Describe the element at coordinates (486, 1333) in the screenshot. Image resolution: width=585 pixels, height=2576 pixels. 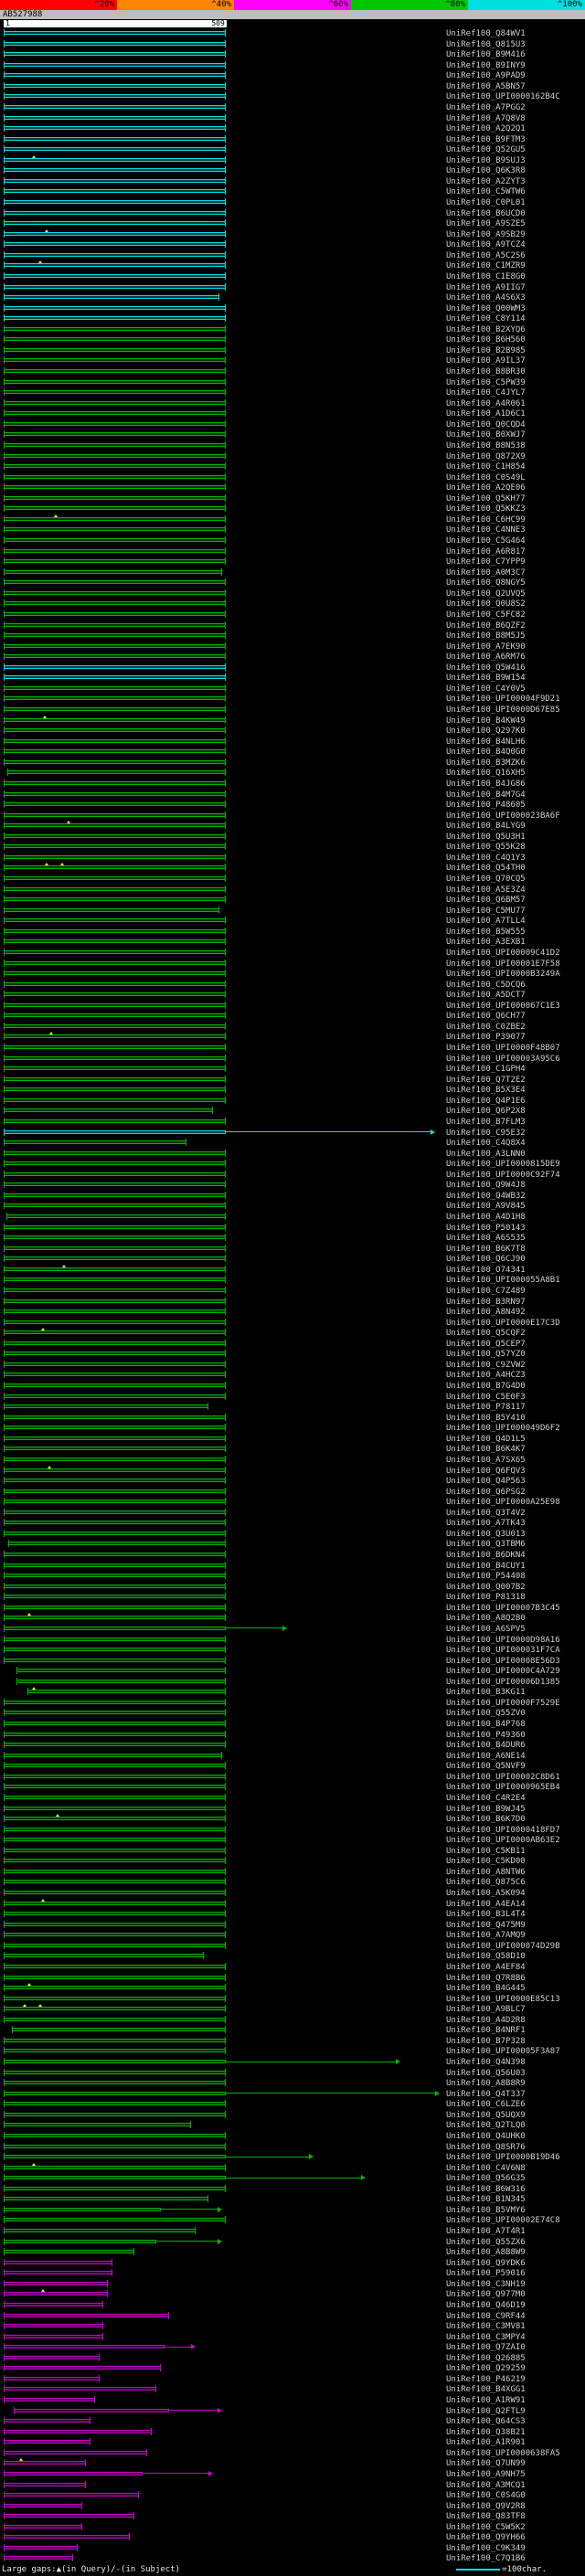
I see `hit-label: UniRef100_Q5CQF2` at that location.